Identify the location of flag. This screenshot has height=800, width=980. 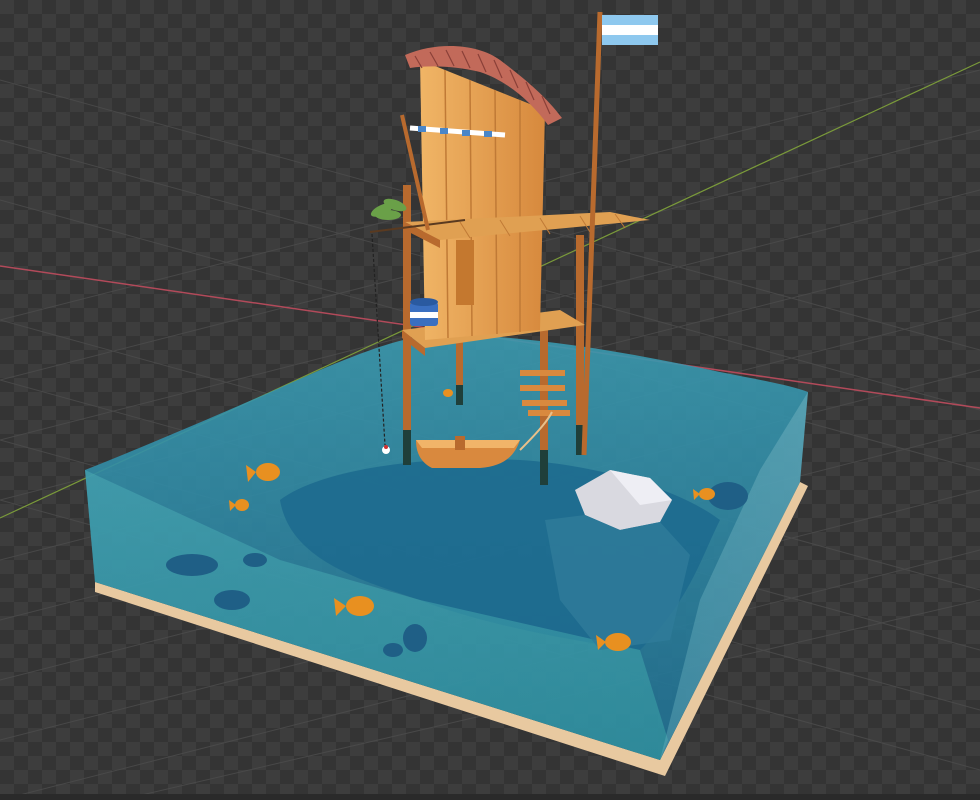
(630, 30).